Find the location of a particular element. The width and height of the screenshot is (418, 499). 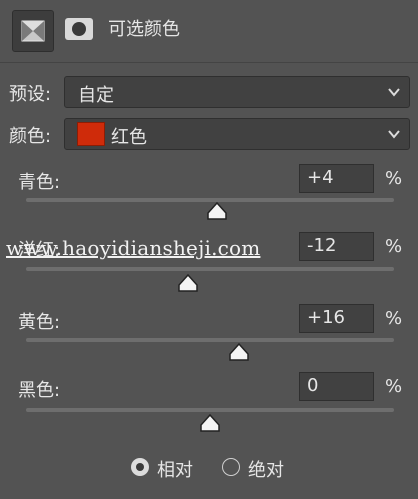

cyan-input: +4 is located at coordinates (336, 178).